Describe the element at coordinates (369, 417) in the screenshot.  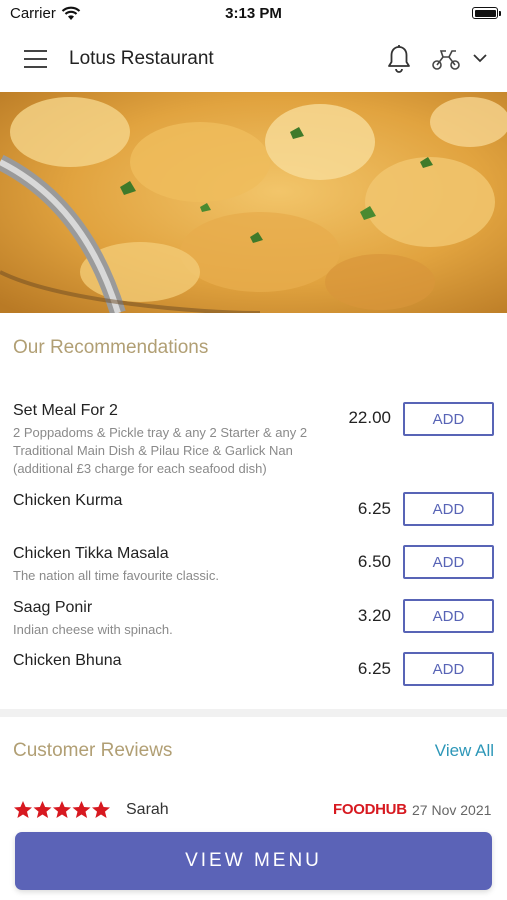
I see `menu-item-price: 22.00` at that location.